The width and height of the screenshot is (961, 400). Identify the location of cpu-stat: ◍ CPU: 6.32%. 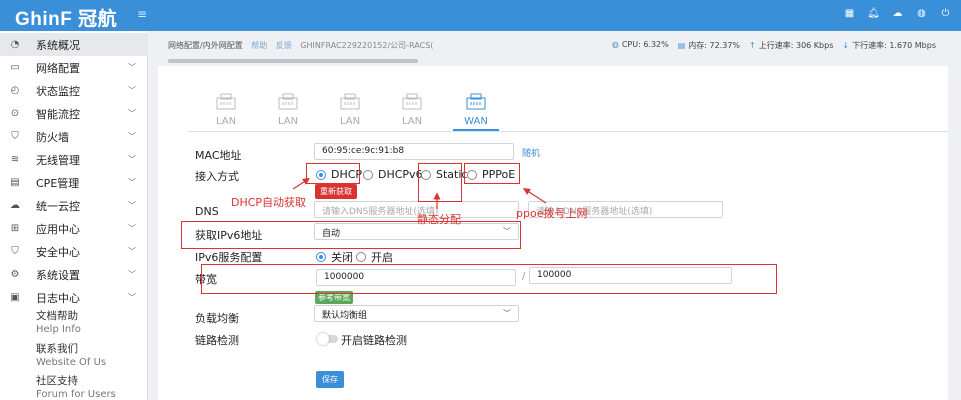
(640, 45).